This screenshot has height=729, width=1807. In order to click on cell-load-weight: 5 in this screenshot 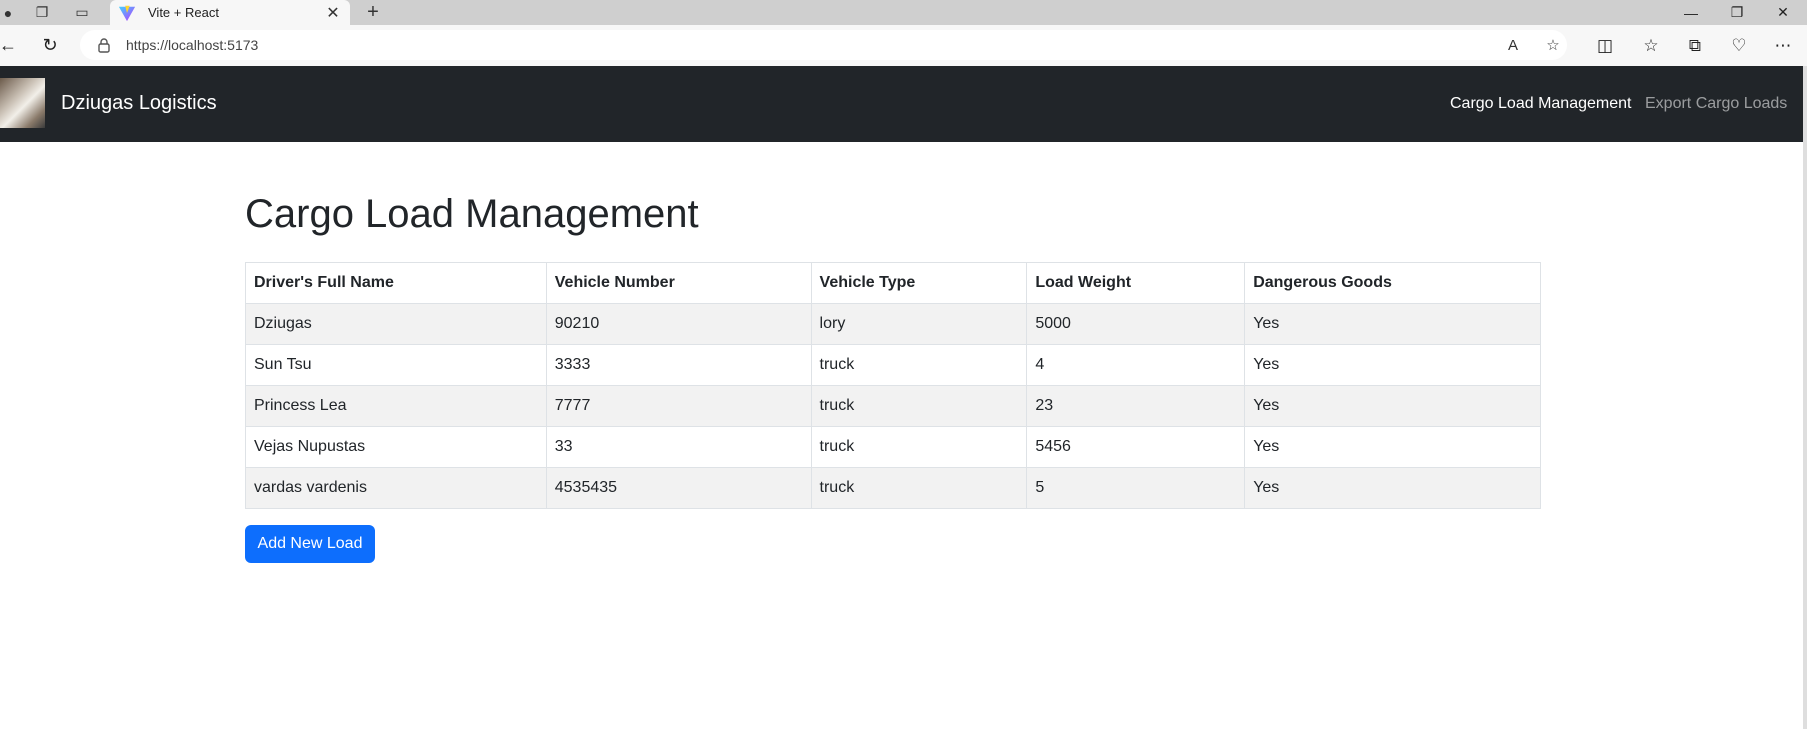, I will do `click(1136, 488)`.